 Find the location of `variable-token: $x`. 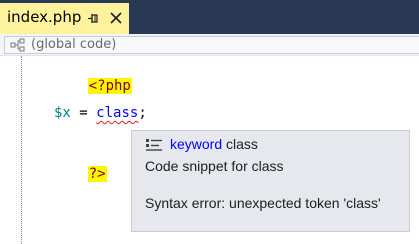

variable-token: $x is located at coordinates (62, 113).